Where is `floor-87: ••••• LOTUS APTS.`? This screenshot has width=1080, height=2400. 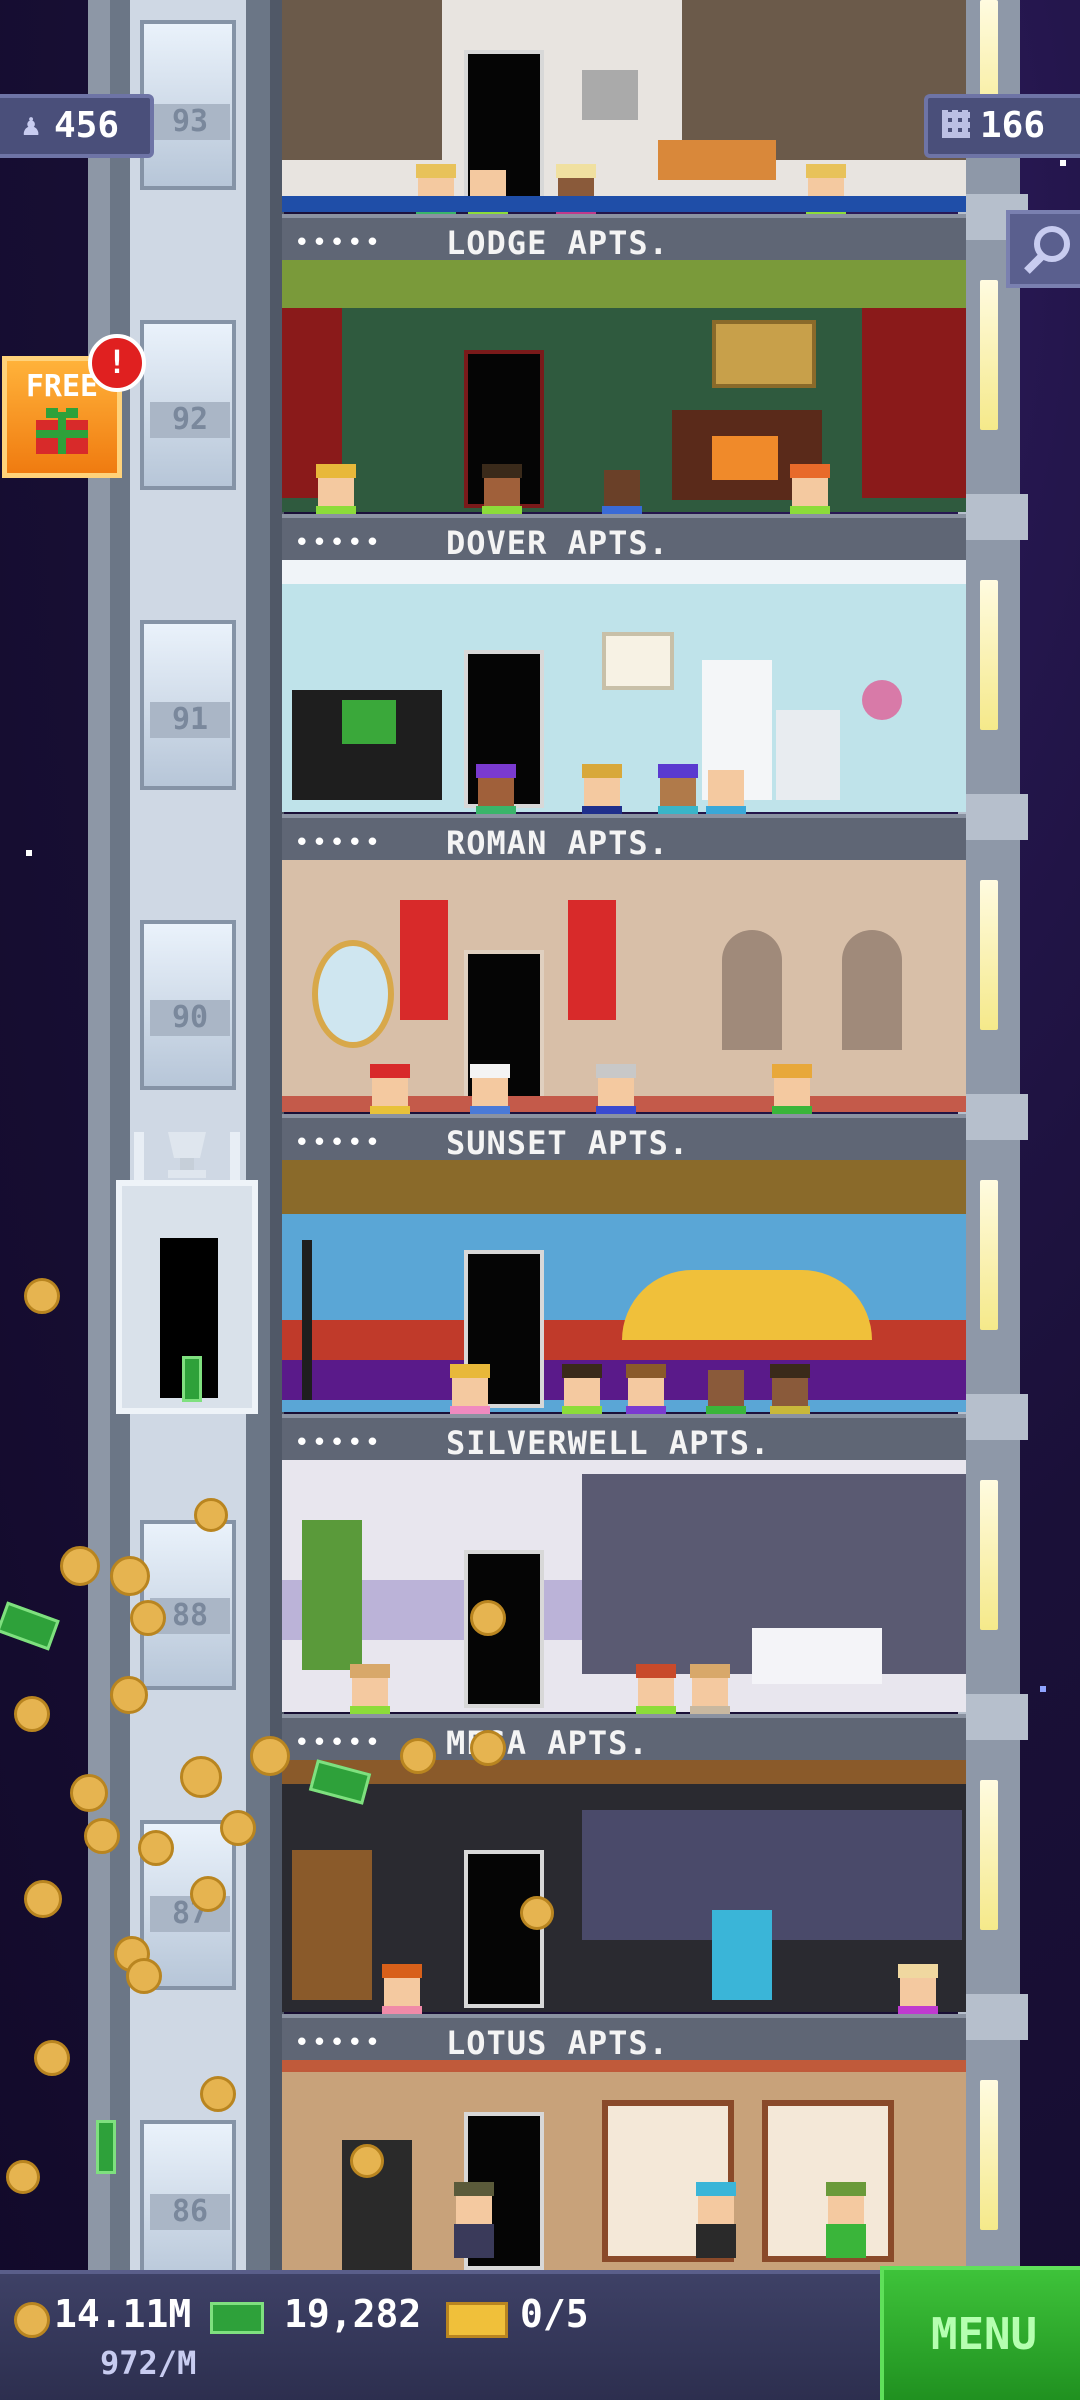
floor-87: ••••• LOTUS APTS. is located at coordinates (624, 1910).